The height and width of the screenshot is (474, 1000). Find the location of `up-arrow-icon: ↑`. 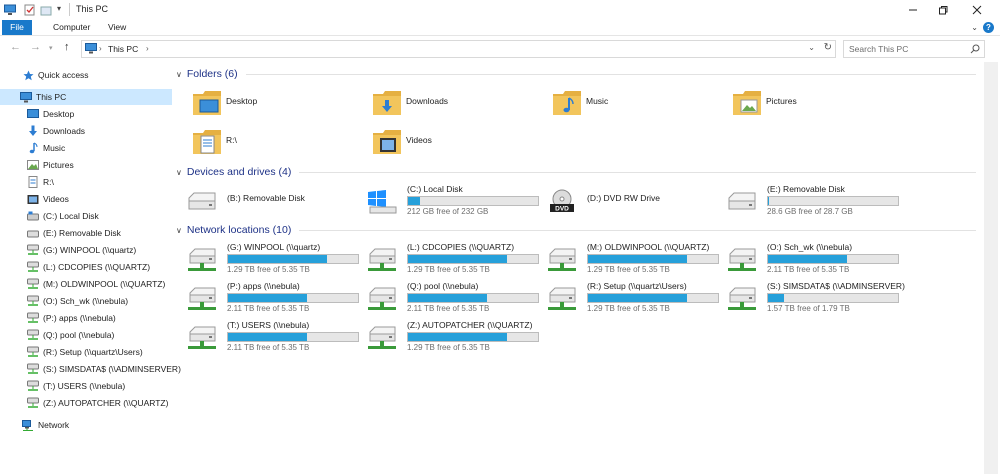

up-arrow-icon: ↑ is located at coordinates (67, 47).